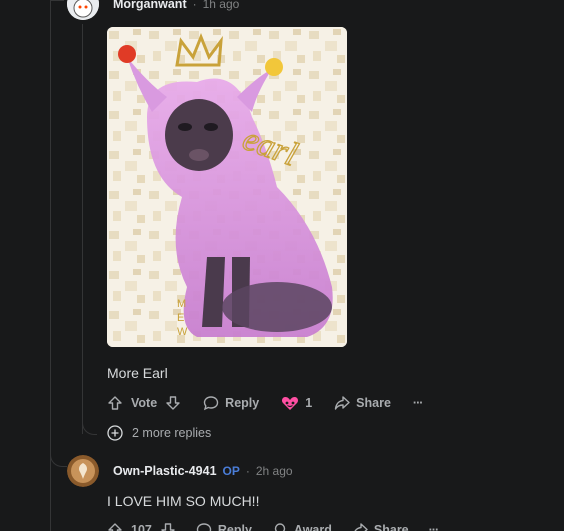 The height and width of the screenshot is (531, 564). What do you see at coordinates (183, 501) in the screenshot?
I see `comment-body: I LOVE HIM SO MUCH!!` at bounding box center [183, 501].